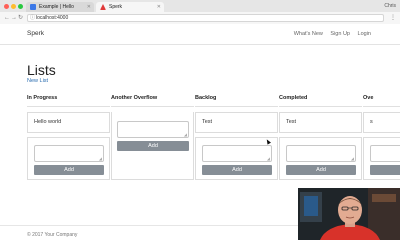  What do you see at coordinates (7, 18) in the screenshot?
I see `back-icon: ←` at bounding box center [7, 18].